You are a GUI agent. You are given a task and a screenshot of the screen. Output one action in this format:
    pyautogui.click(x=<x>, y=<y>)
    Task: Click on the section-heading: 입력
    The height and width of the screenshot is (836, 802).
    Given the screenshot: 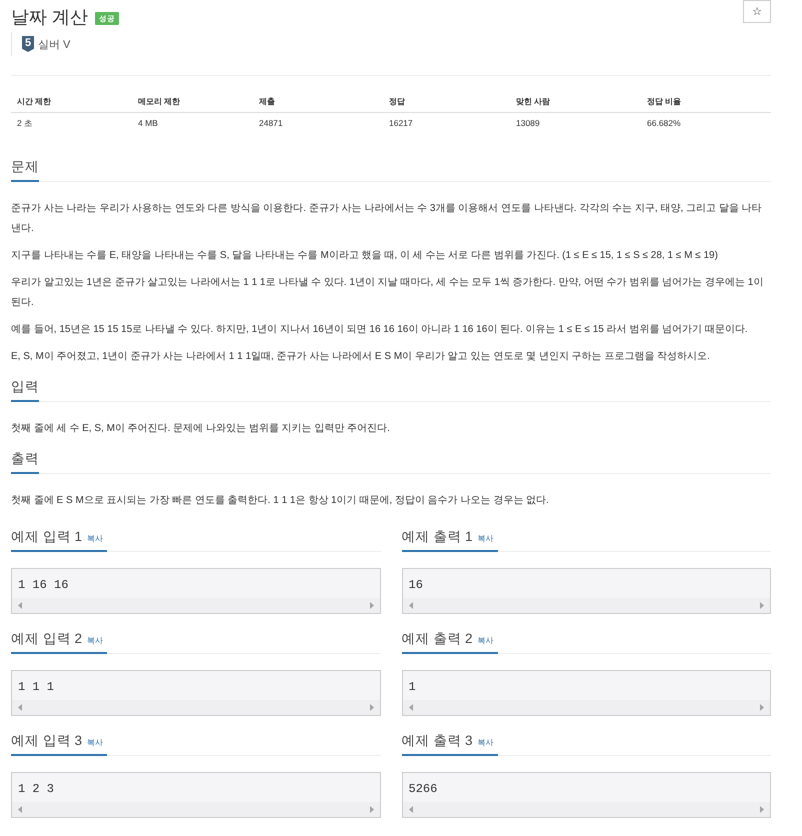 What is the action you would take?
    pyautogui.click(x=25, y=387)
    